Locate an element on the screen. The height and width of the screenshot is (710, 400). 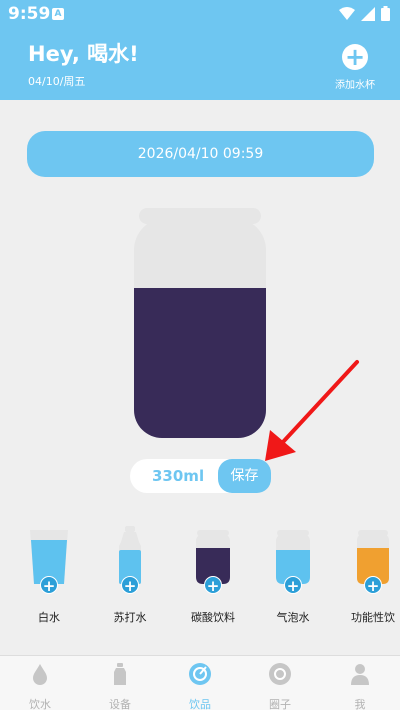
tab-label: 我 is located at coordinates (360, 704).